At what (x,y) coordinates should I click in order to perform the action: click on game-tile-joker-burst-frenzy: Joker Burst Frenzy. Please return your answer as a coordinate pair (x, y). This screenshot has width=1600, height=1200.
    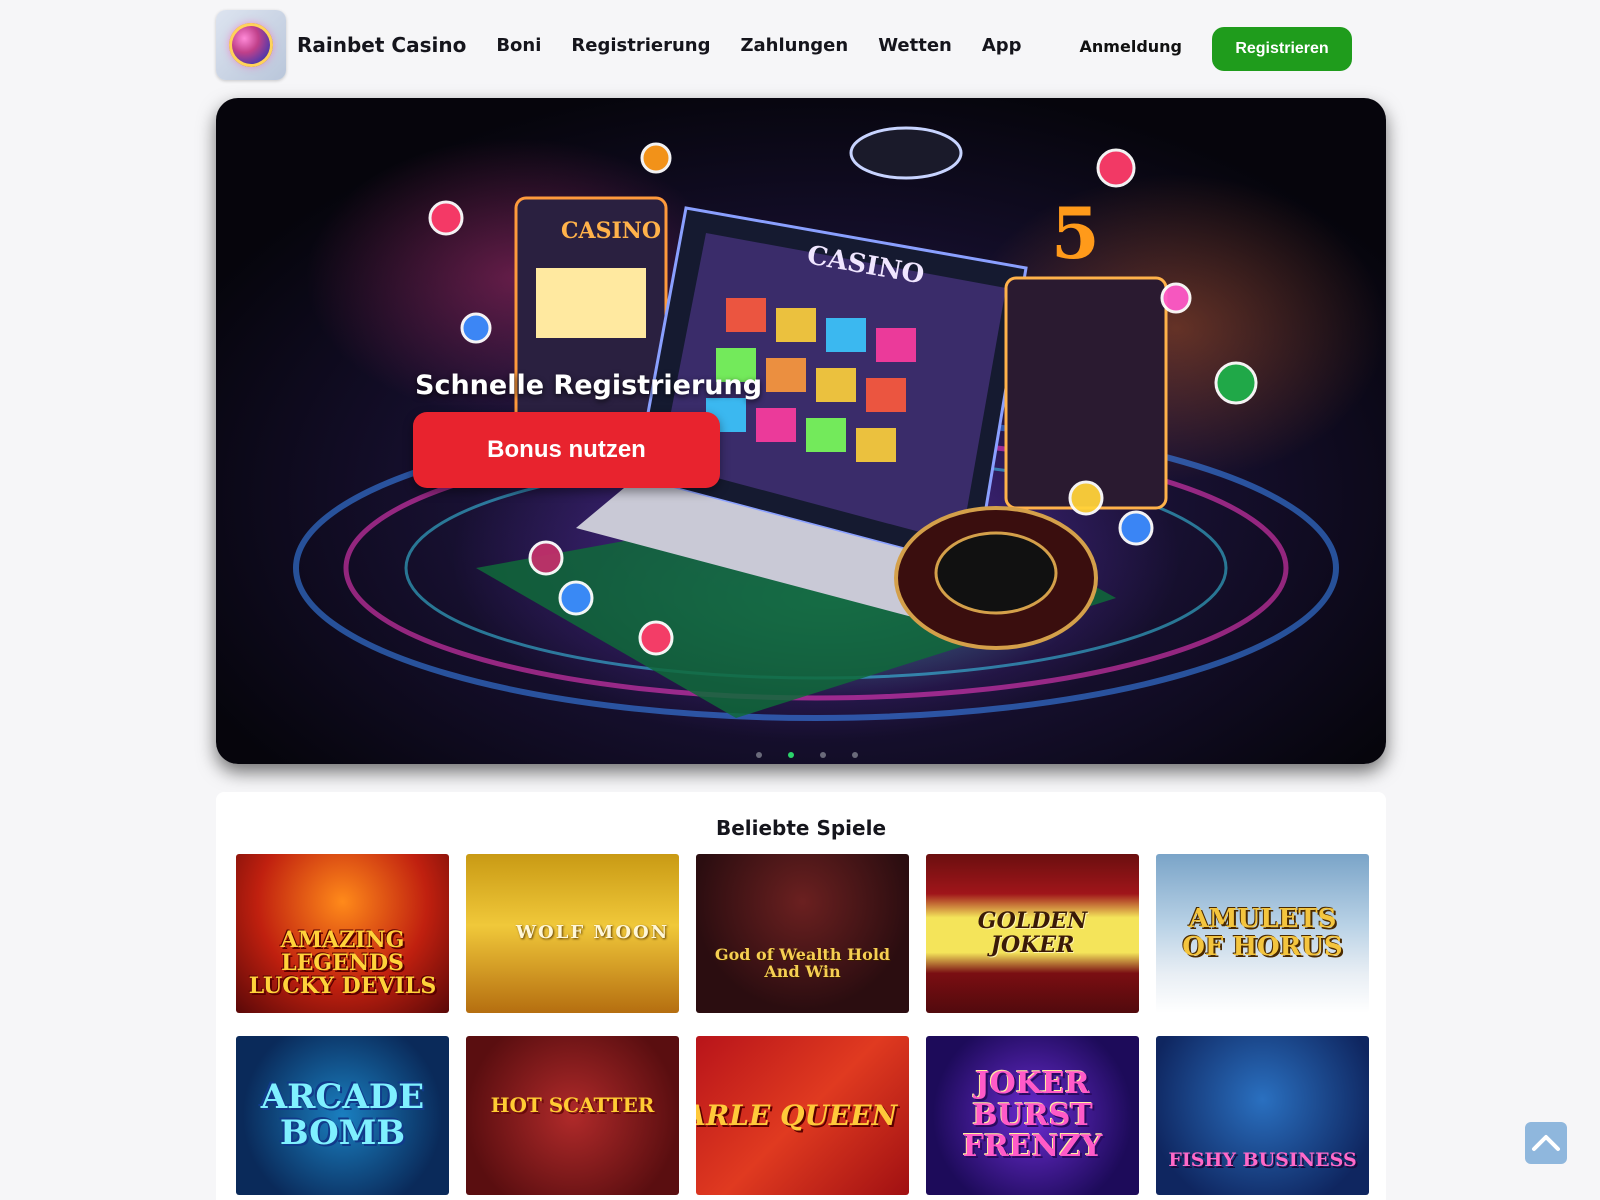
    Looking at the image, I should click on (1032, 1115).